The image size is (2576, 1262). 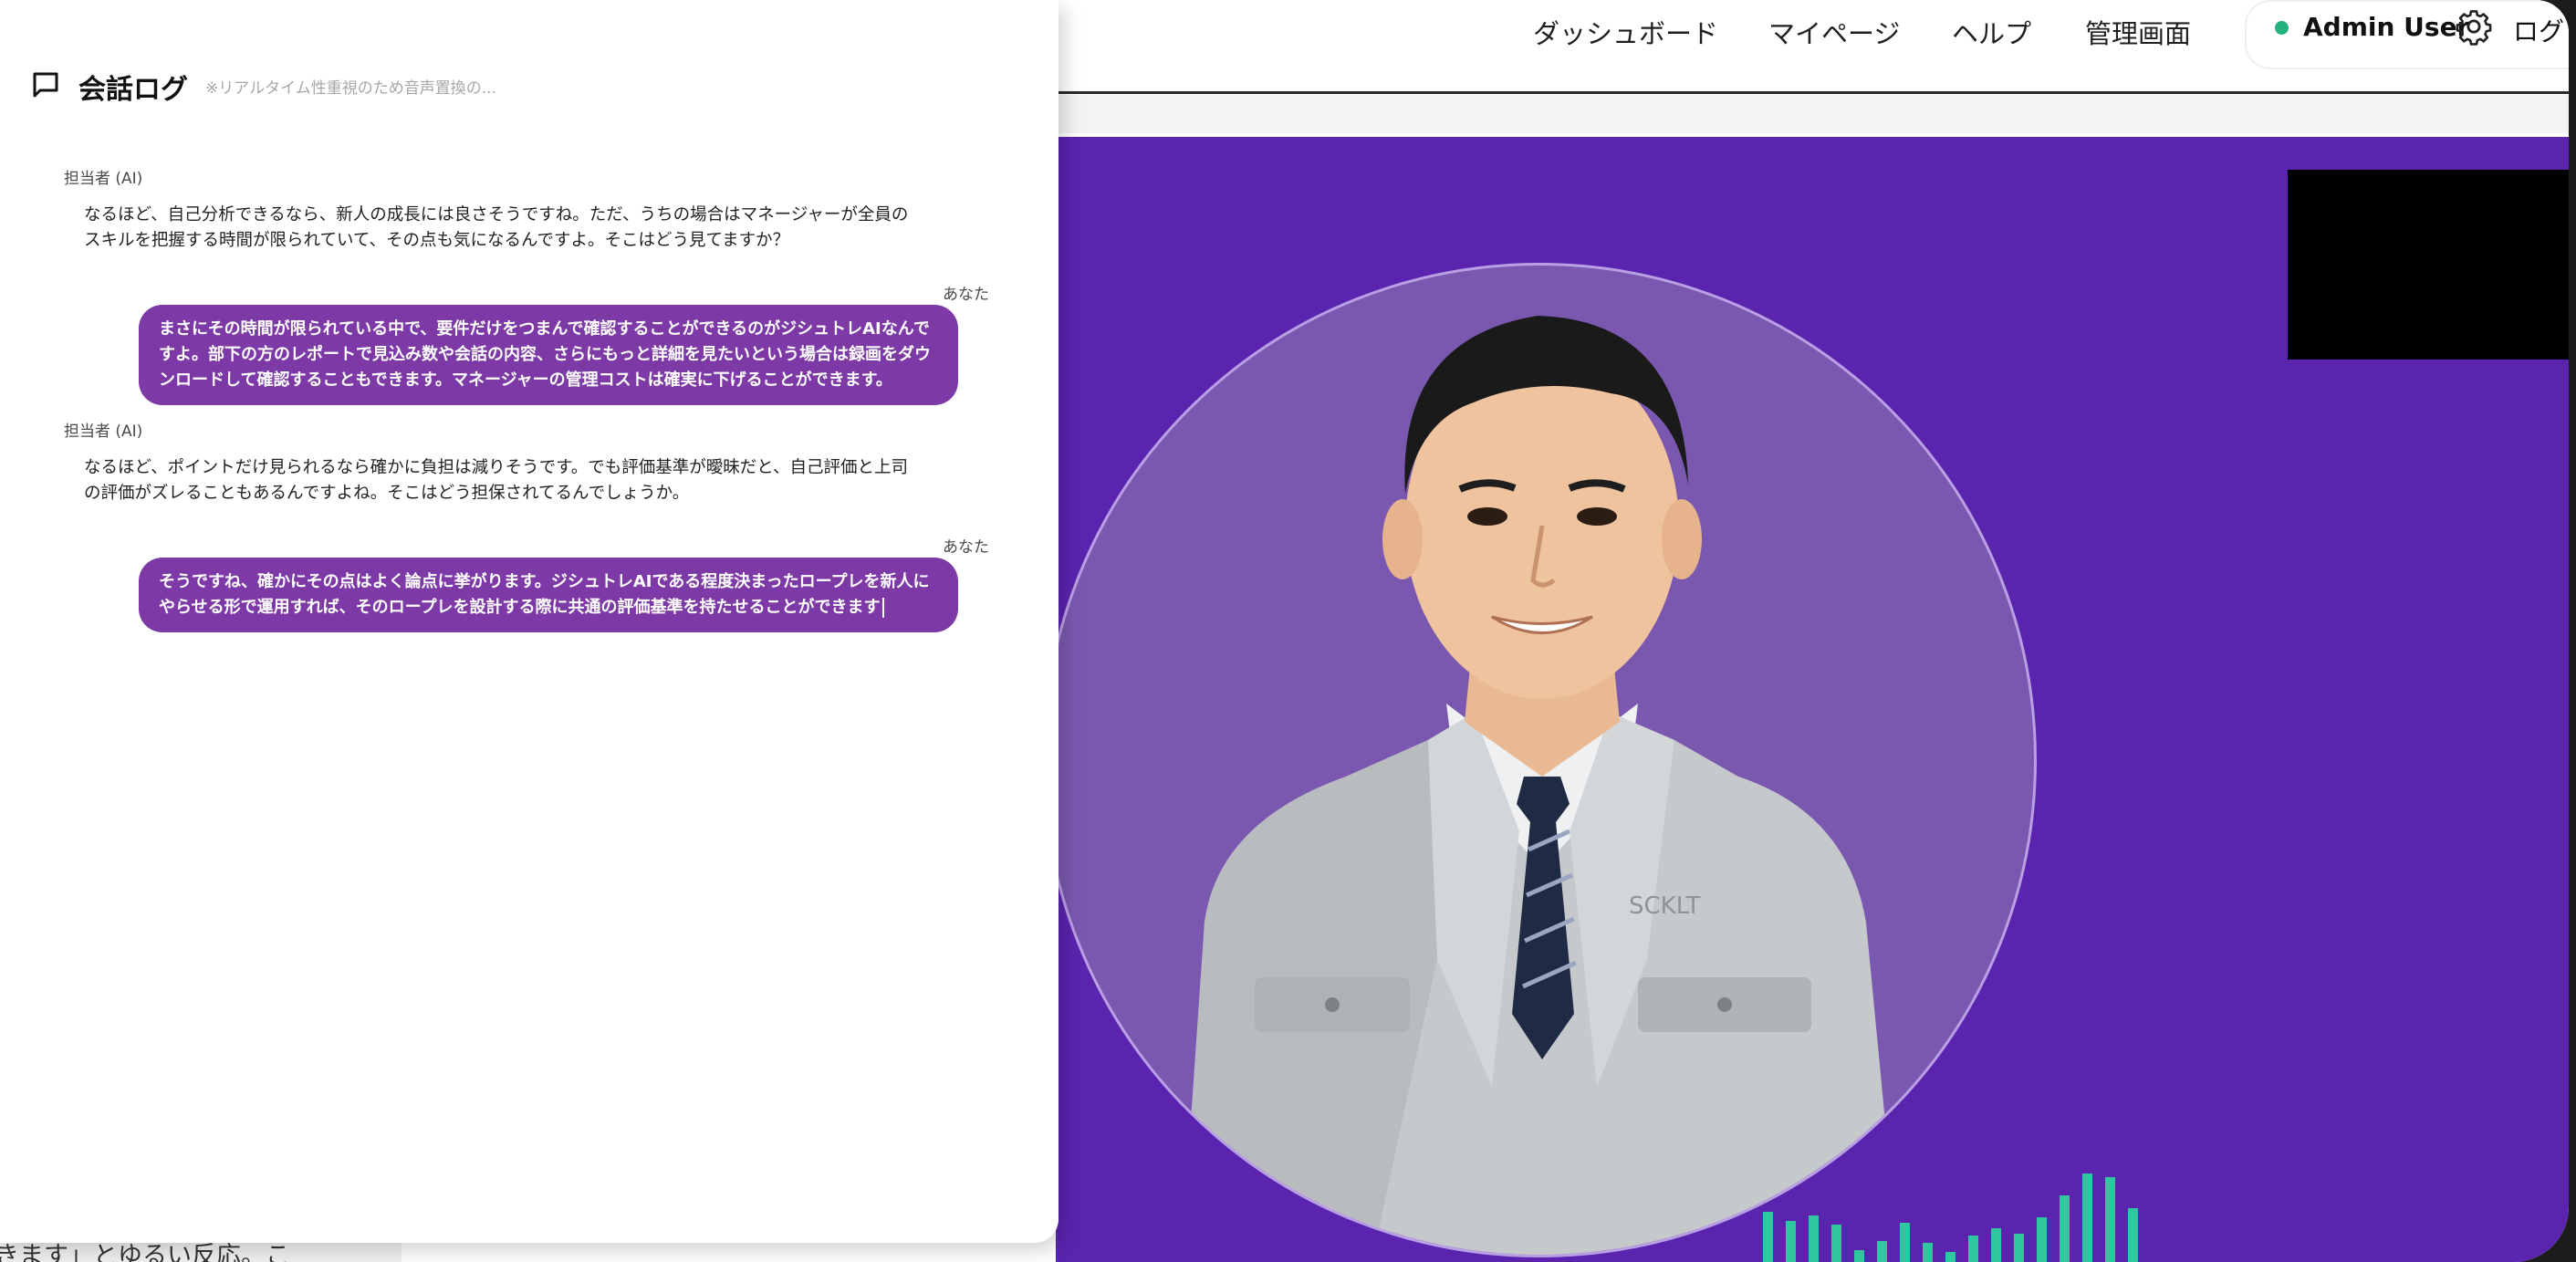 What do you see at coordinates (2538, 30) in the screenshot?
I see `logout-link: ログ` at bounding box center [2538, 30].